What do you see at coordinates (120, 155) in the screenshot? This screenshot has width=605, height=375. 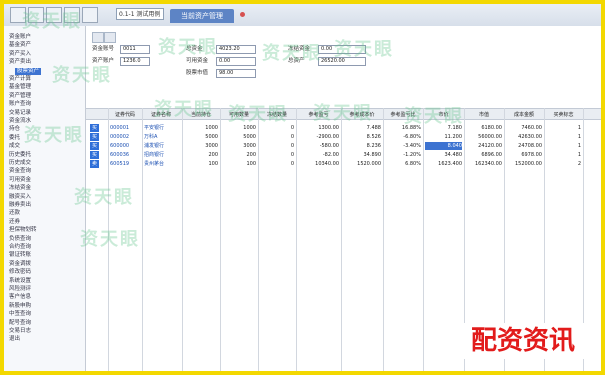 I see `table-cell: 600036` at bounding box center [120, 155].